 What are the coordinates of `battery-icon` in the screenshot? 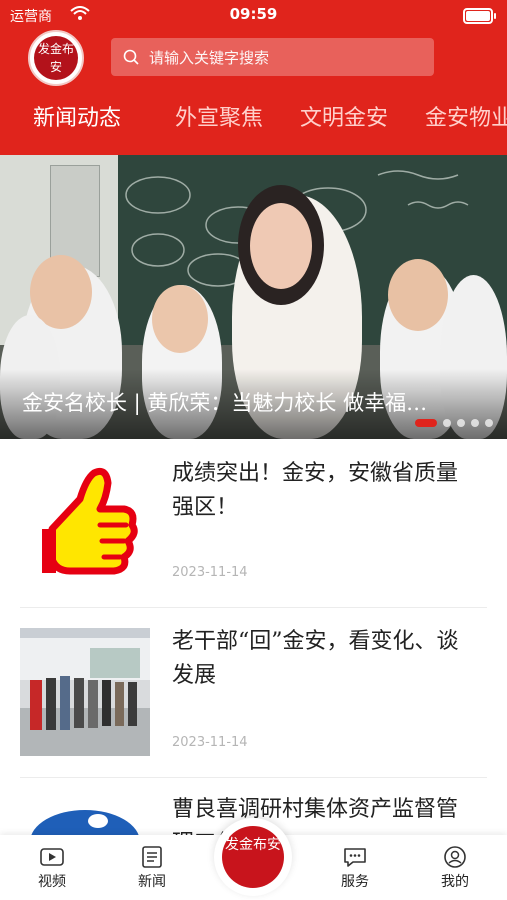 It's located at (479, 16).